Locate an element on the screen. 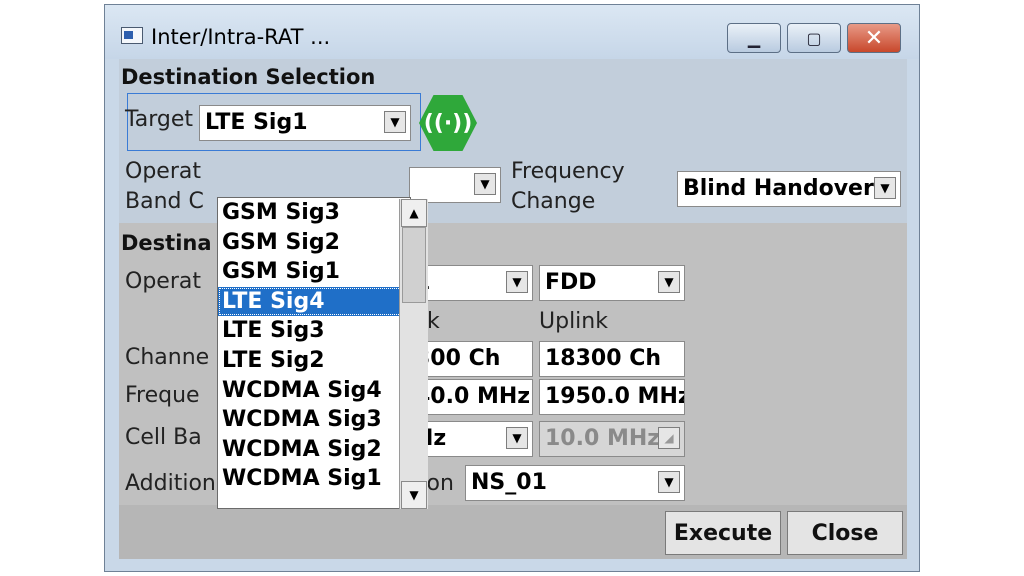  dropdown-item: WCDMA Sig3 is located at coordinates (314, 420).